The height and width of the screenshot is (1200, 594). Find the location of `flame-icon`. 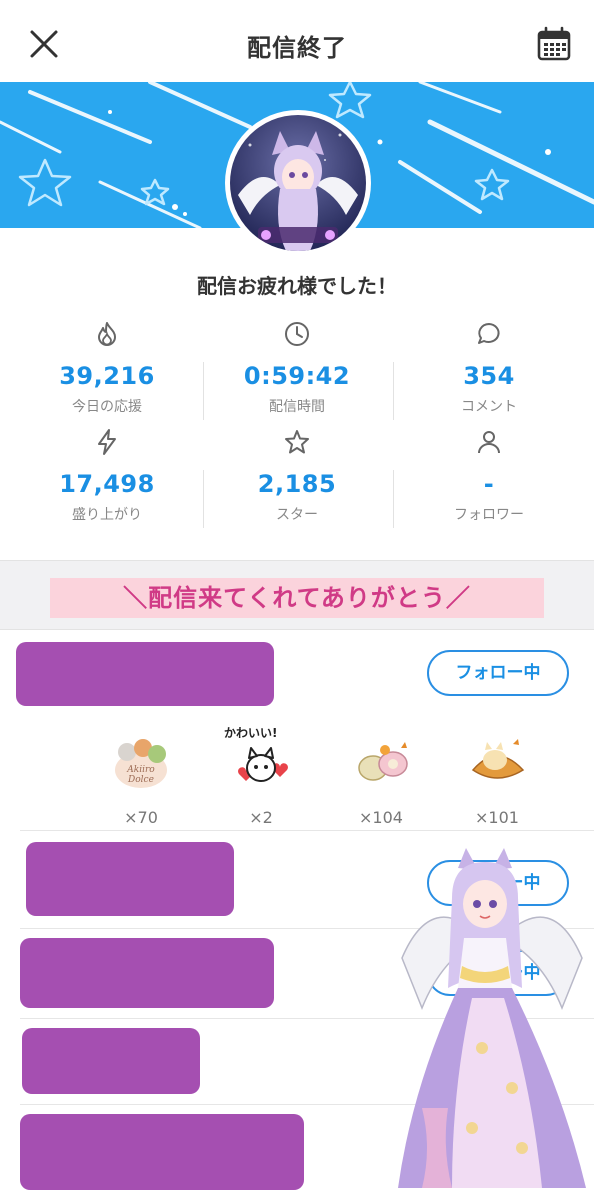

flame-icon is located at coordinates (107, 334).